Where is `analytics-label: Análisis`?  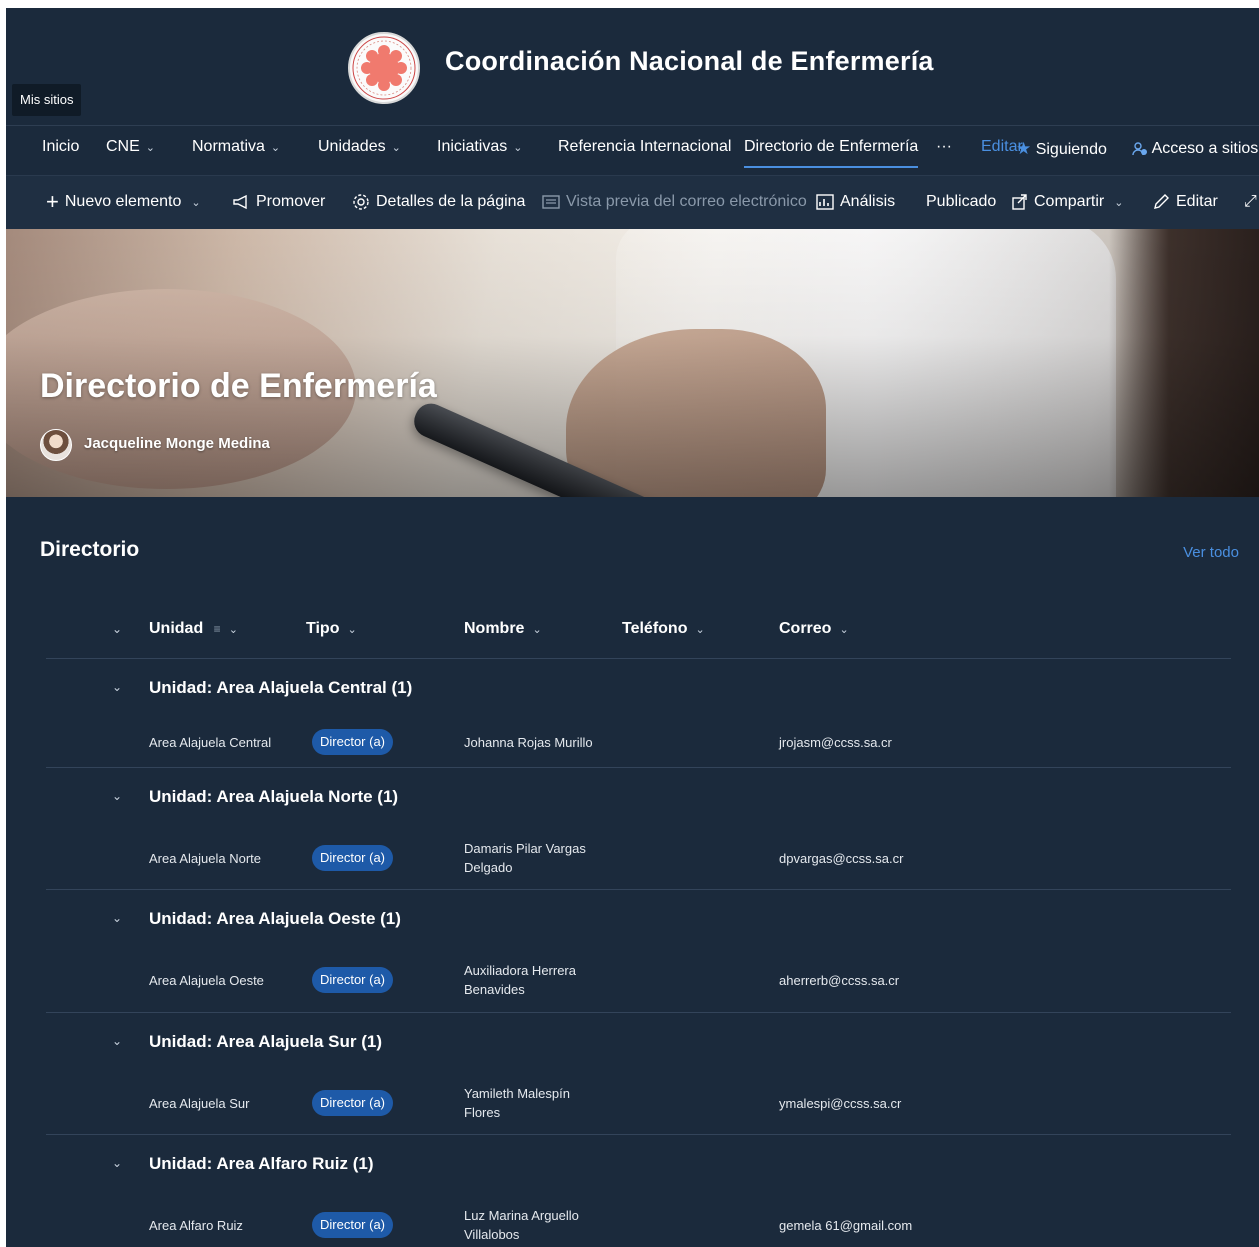 analytics-label: Análisis is located at coordinates (868, 201).